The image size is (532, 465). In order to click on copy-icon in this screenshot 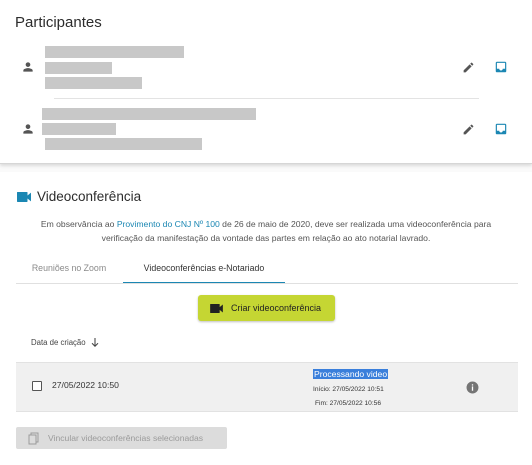, I will do `click(33, 438)`.